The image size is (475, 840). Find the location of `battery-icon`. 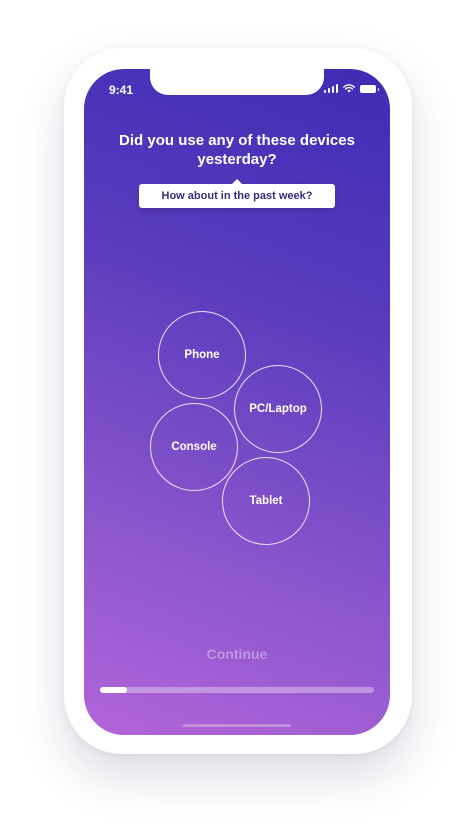

battery-icon is located at coordinates (369, 89).